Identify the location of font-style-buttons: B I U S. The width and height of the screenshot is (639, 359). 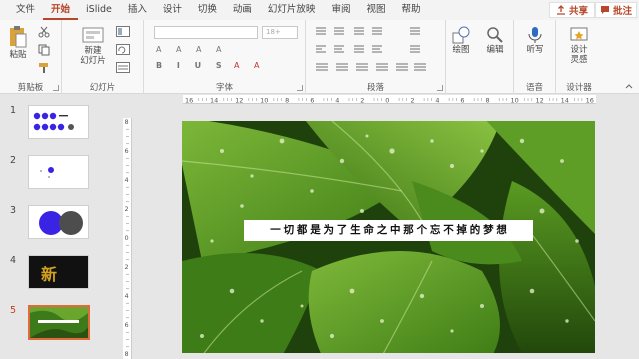
(192, 65).